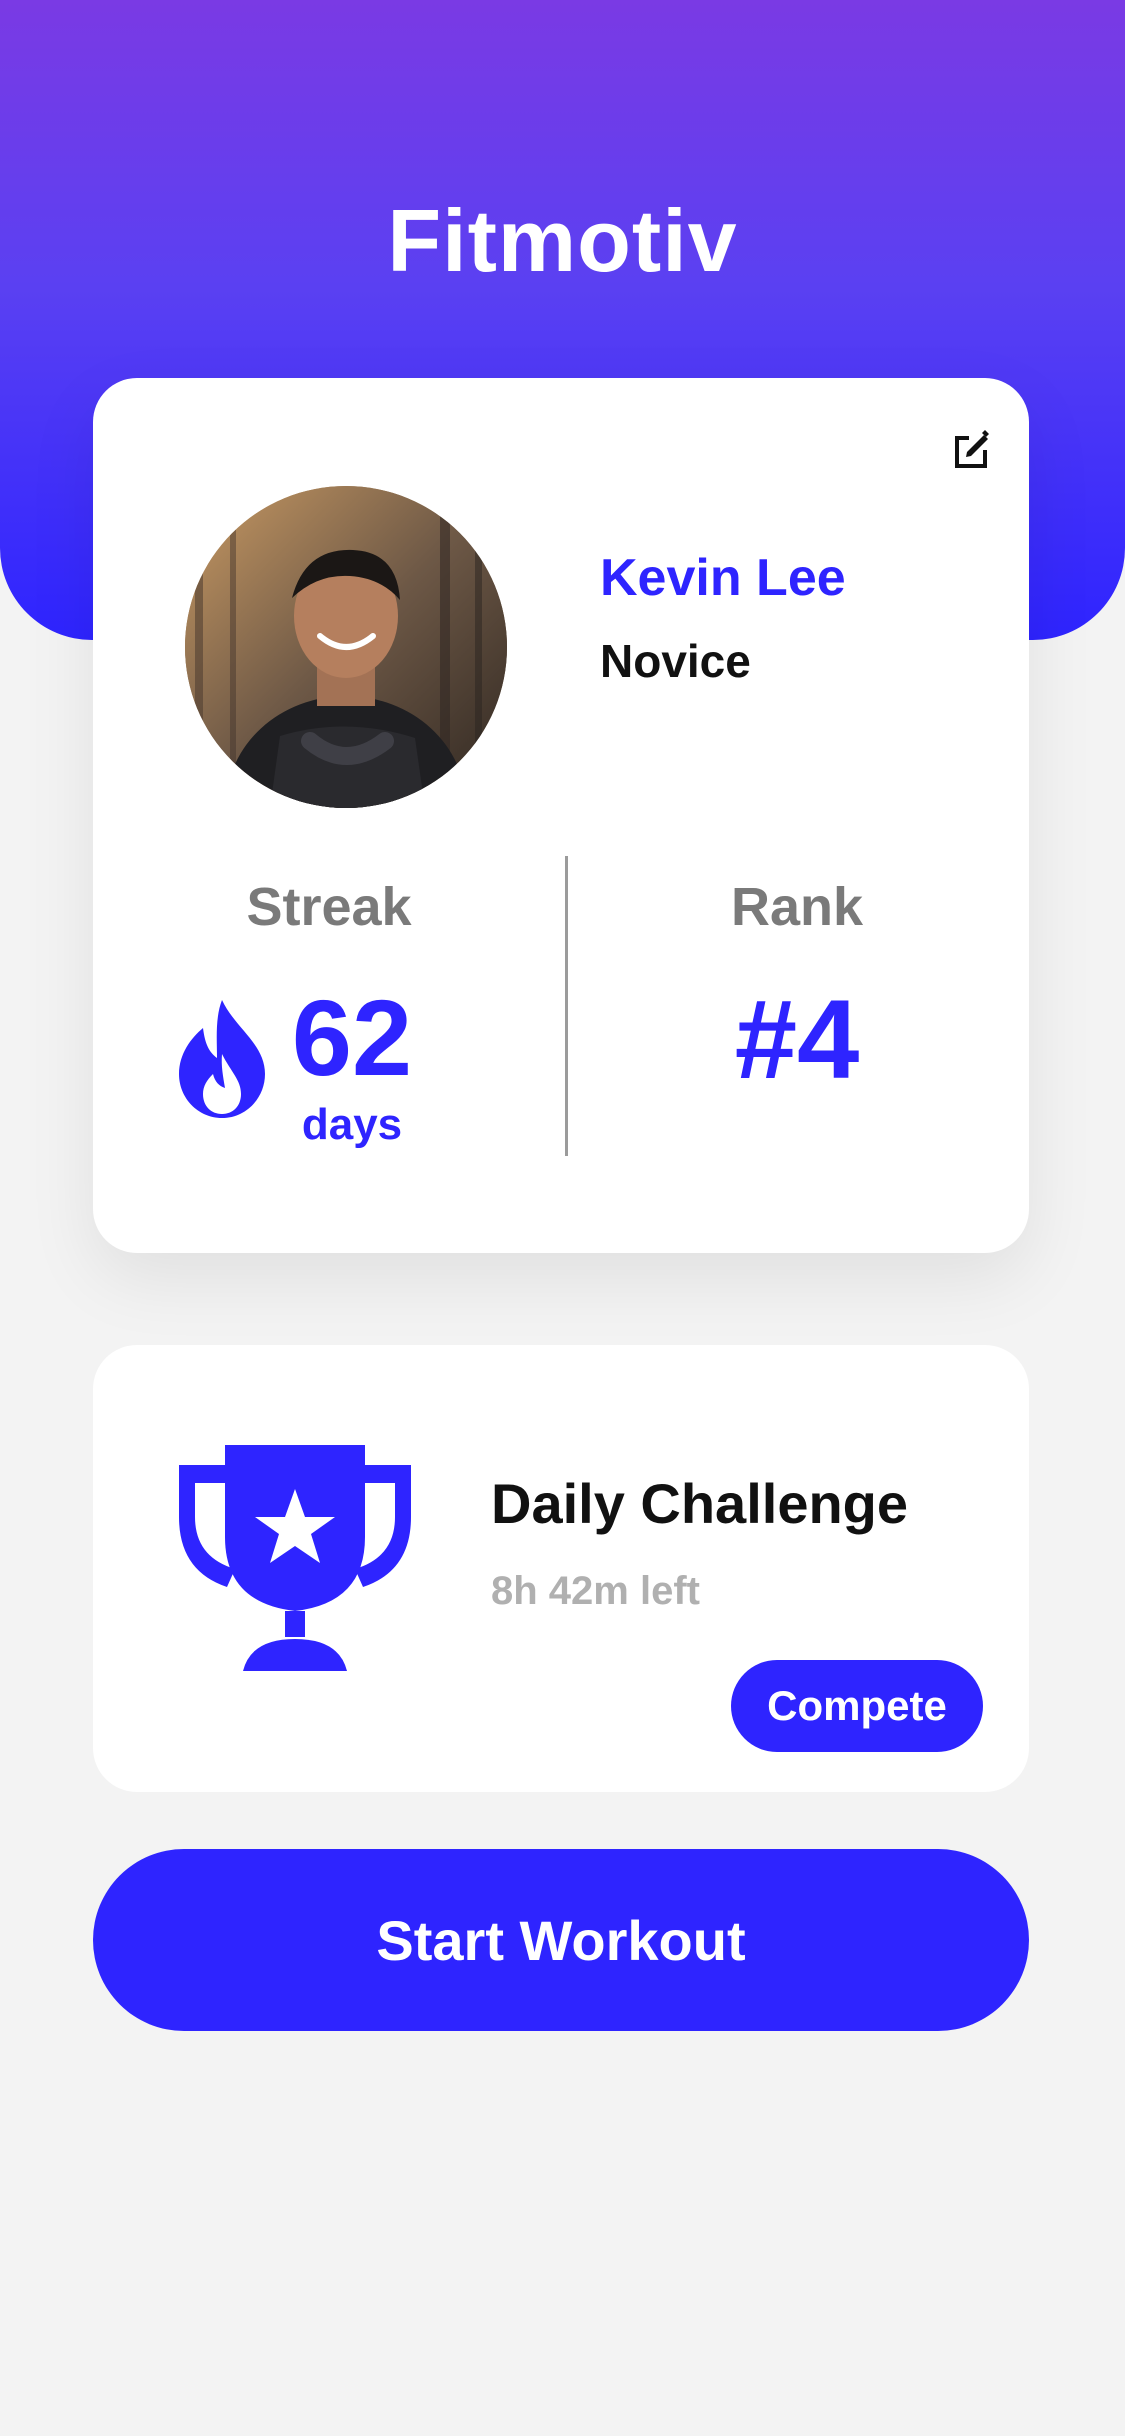  I want to click on trophy-icon, so click(295, 1558).